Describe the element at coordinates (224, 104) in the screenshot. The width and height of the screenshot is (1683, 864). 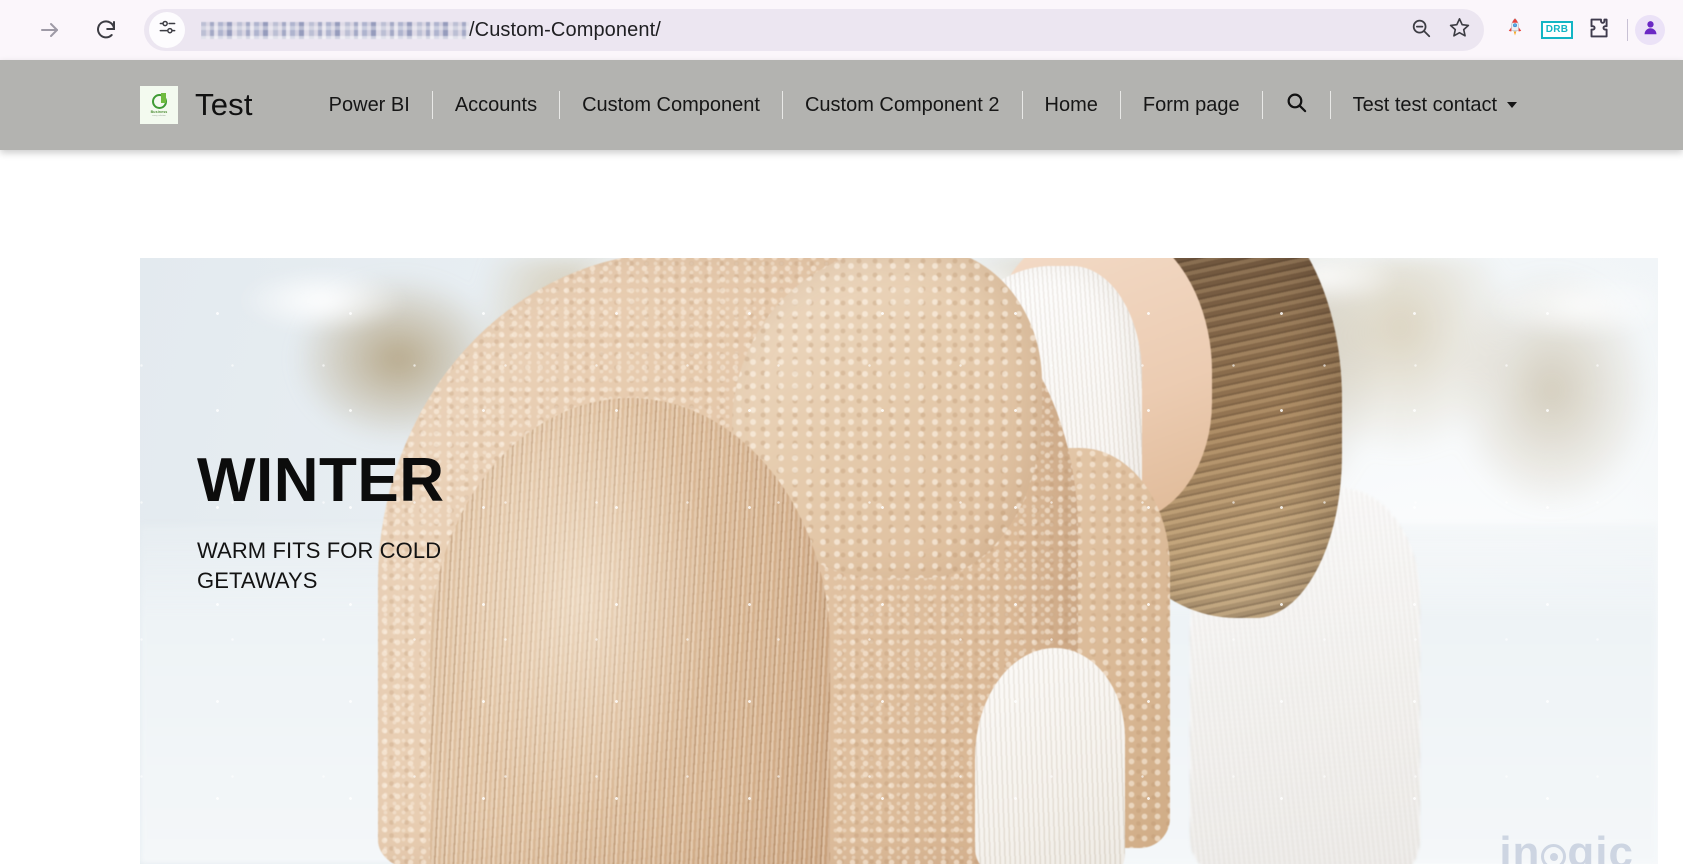
I see `brand-name: Test` at that location.